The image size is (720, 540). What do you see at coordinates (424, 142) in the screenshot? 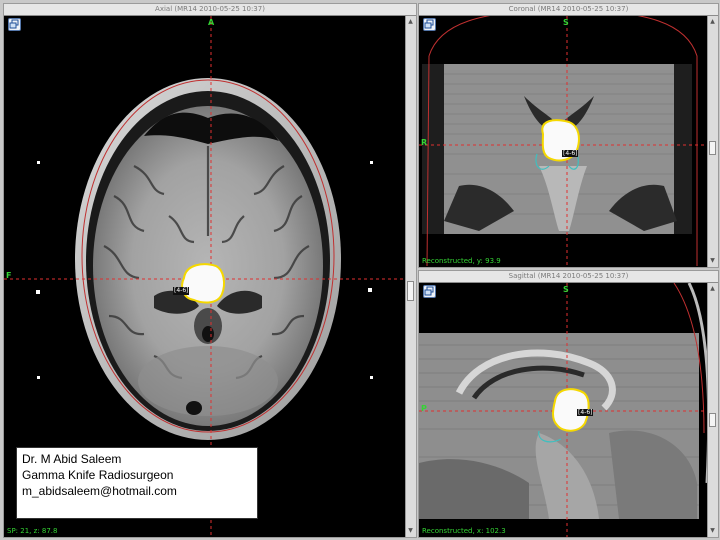
I see `coronal-orientation-left: R` at bounding box center [424, 142].